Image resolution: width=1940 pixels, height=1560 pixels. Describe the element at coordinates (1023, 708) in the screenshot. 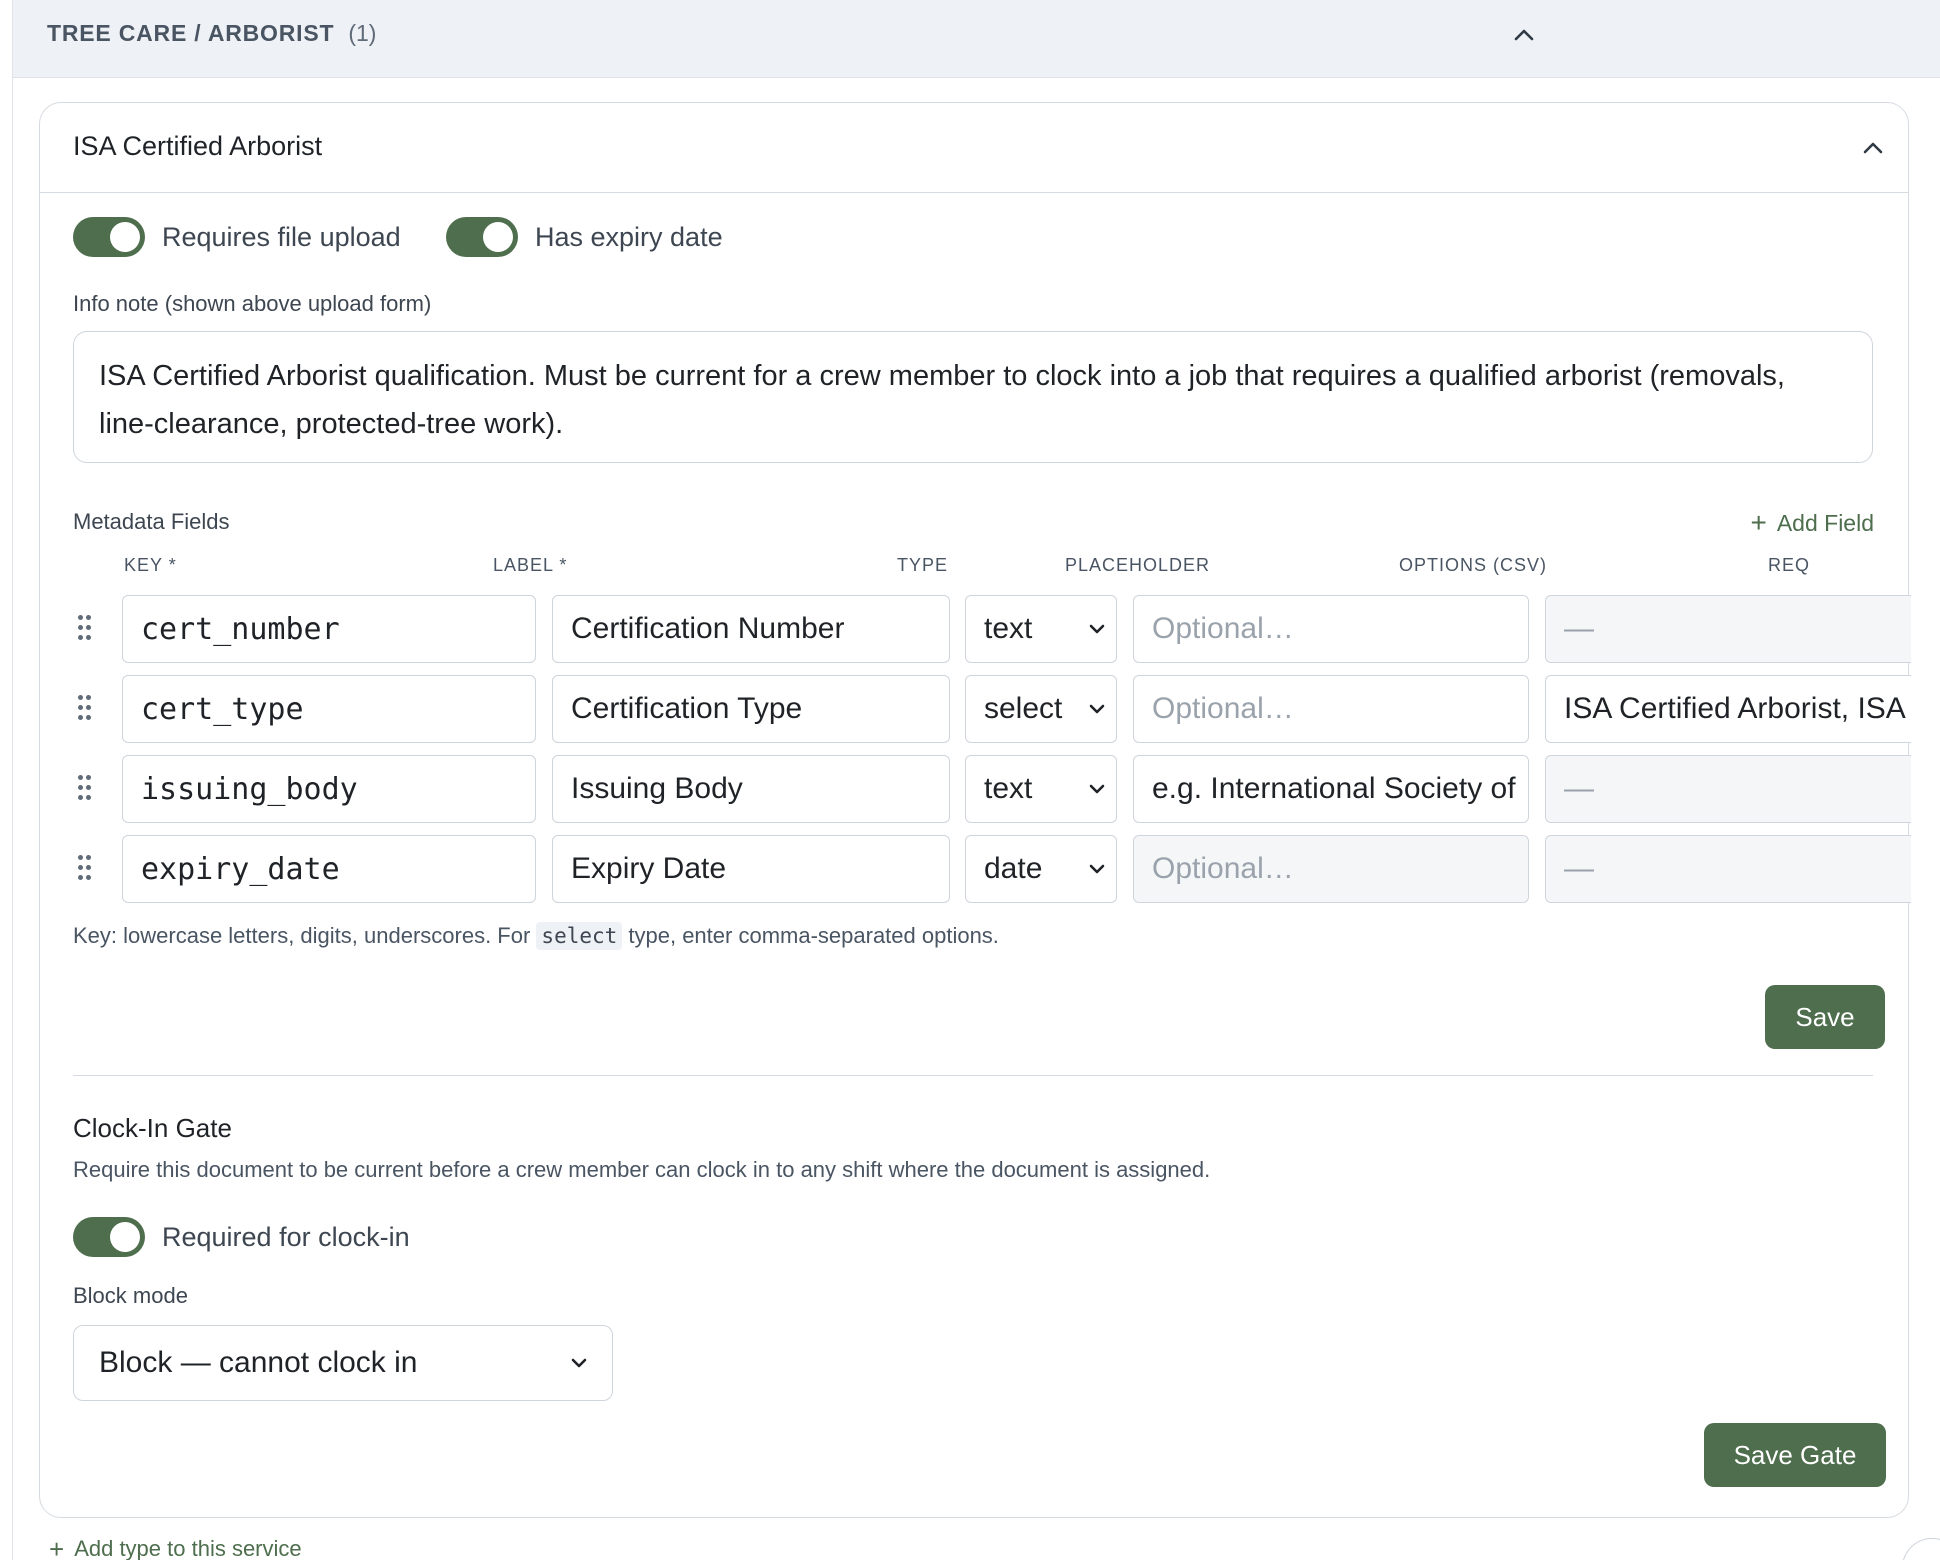

I see `type-select-value: select` at that location.